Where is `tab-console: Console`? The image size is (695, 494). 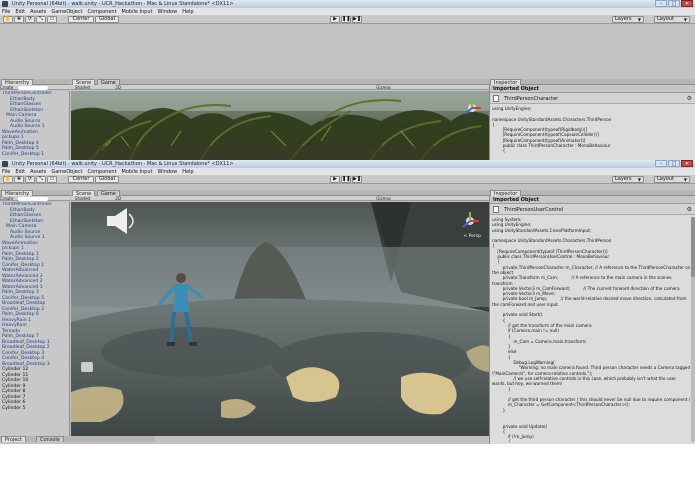
tab-console: Console is located at coordinates (50, 439).